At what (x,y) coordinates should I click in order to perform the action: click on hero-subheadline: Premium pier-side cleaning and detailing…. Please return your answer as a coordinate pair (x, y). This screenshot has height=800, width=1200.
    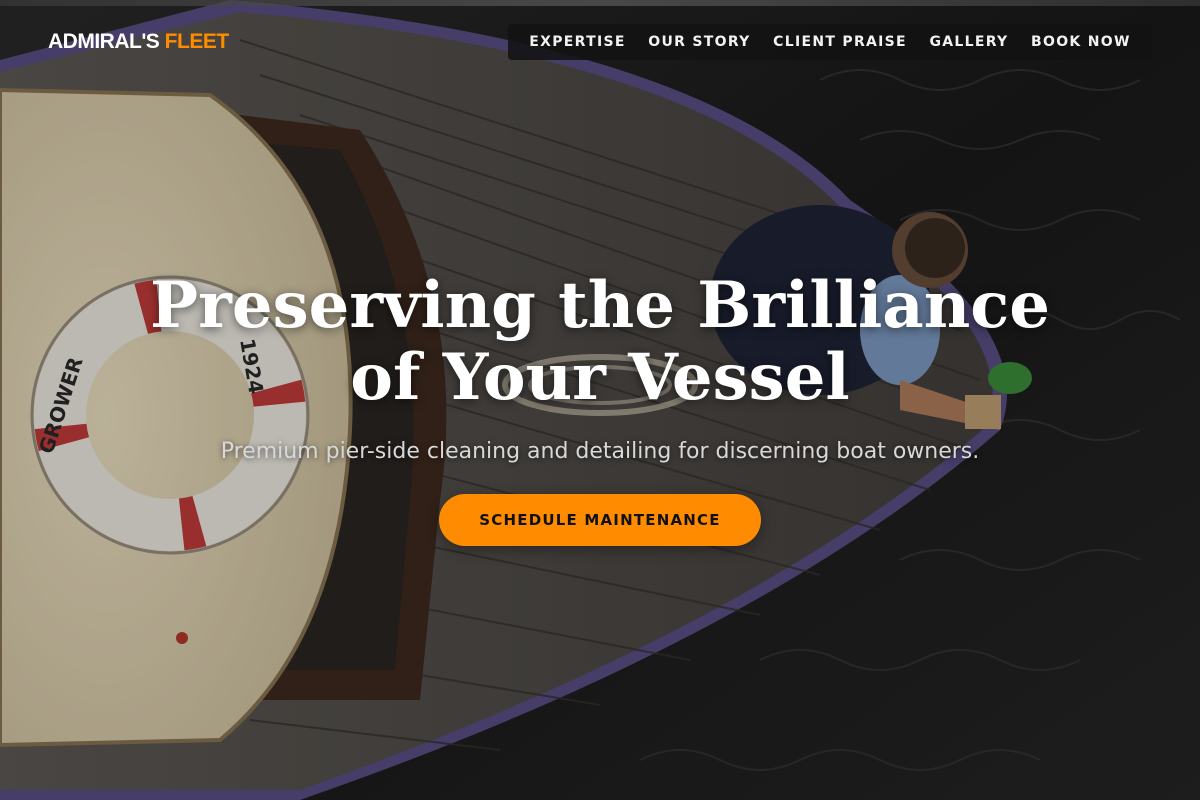
    Looking at the image, I should click on (600, 451).